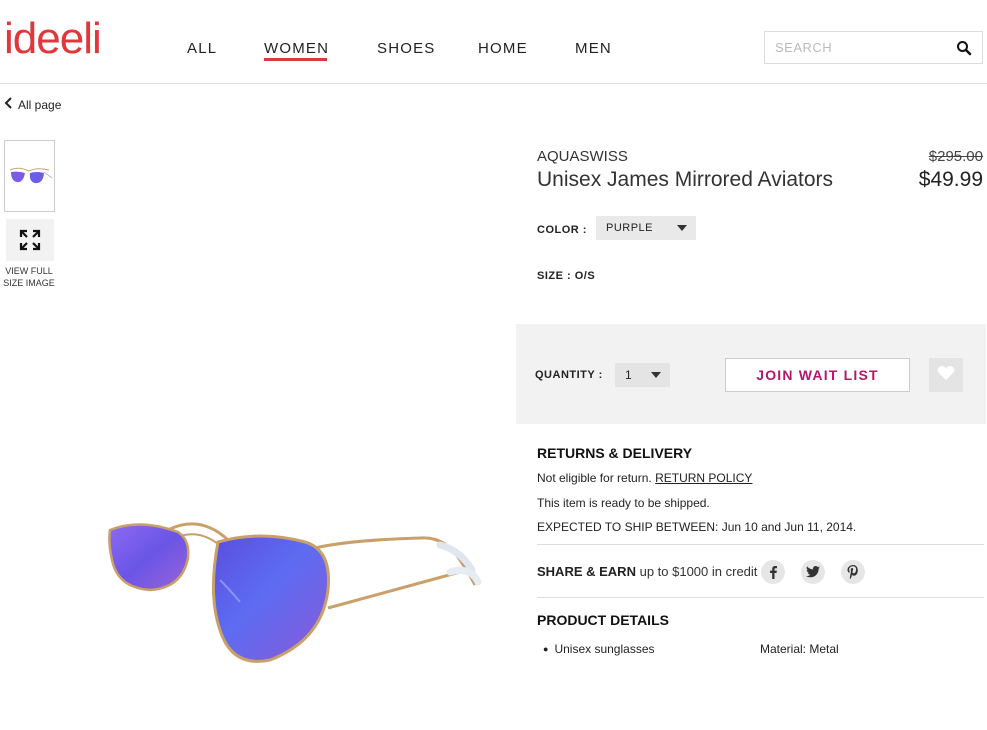  I want to click on favorite-button, so click(946, 375).